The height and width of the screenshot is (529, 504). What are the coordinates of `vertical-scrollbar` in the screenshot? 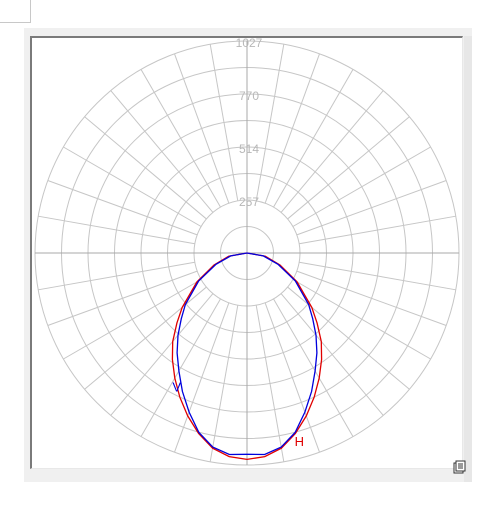 It's located at (468, 259).